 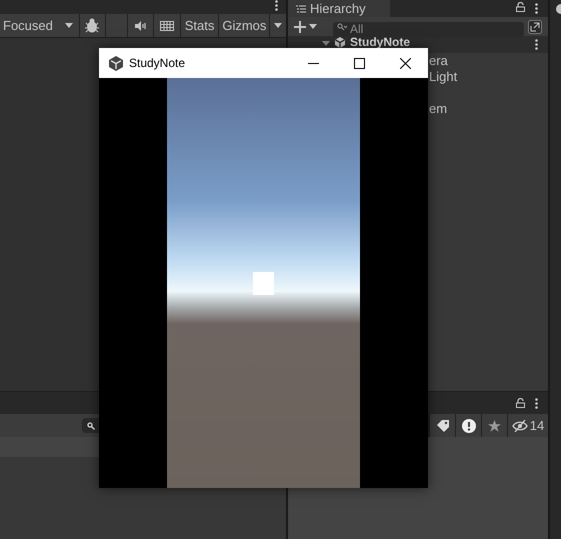 I want to click on stats-button: Stats, so click(x=199, y=25).